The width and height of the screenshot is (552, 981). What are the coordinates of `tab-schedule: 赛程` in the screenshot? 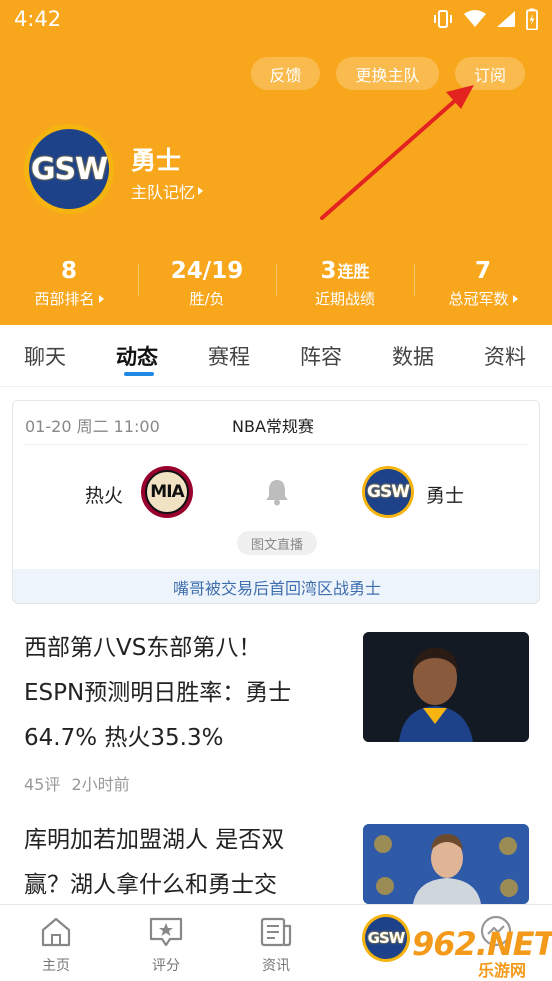 It's located at (229, 356).